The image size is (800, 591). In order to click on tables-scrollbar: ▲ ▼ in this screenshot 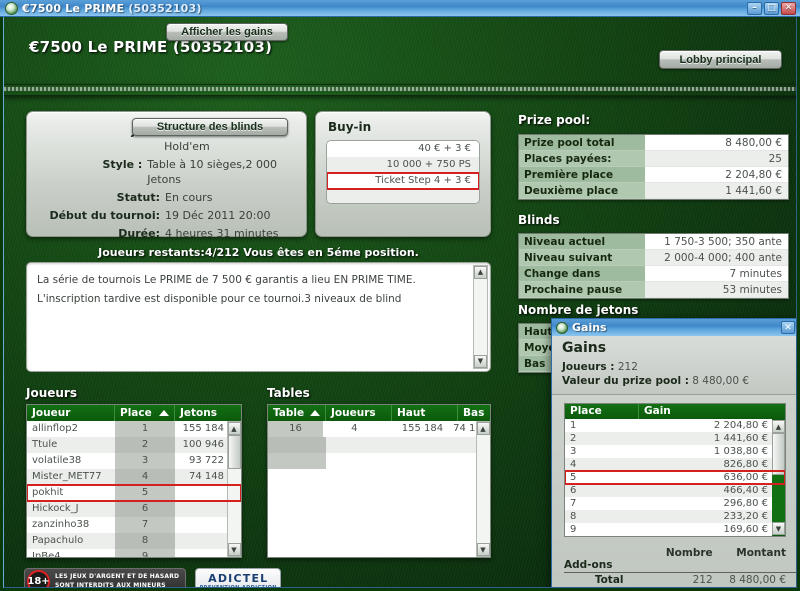, I will do `click(483, 489)`.